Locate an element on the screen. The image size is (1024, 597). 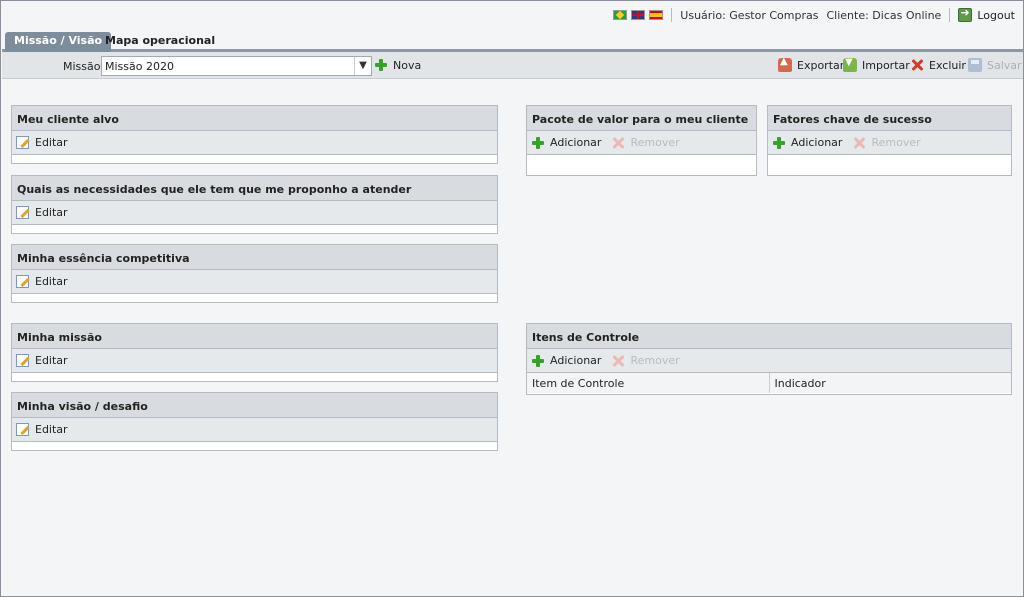
save-button: Salvar is located at coordinates (995, 65).